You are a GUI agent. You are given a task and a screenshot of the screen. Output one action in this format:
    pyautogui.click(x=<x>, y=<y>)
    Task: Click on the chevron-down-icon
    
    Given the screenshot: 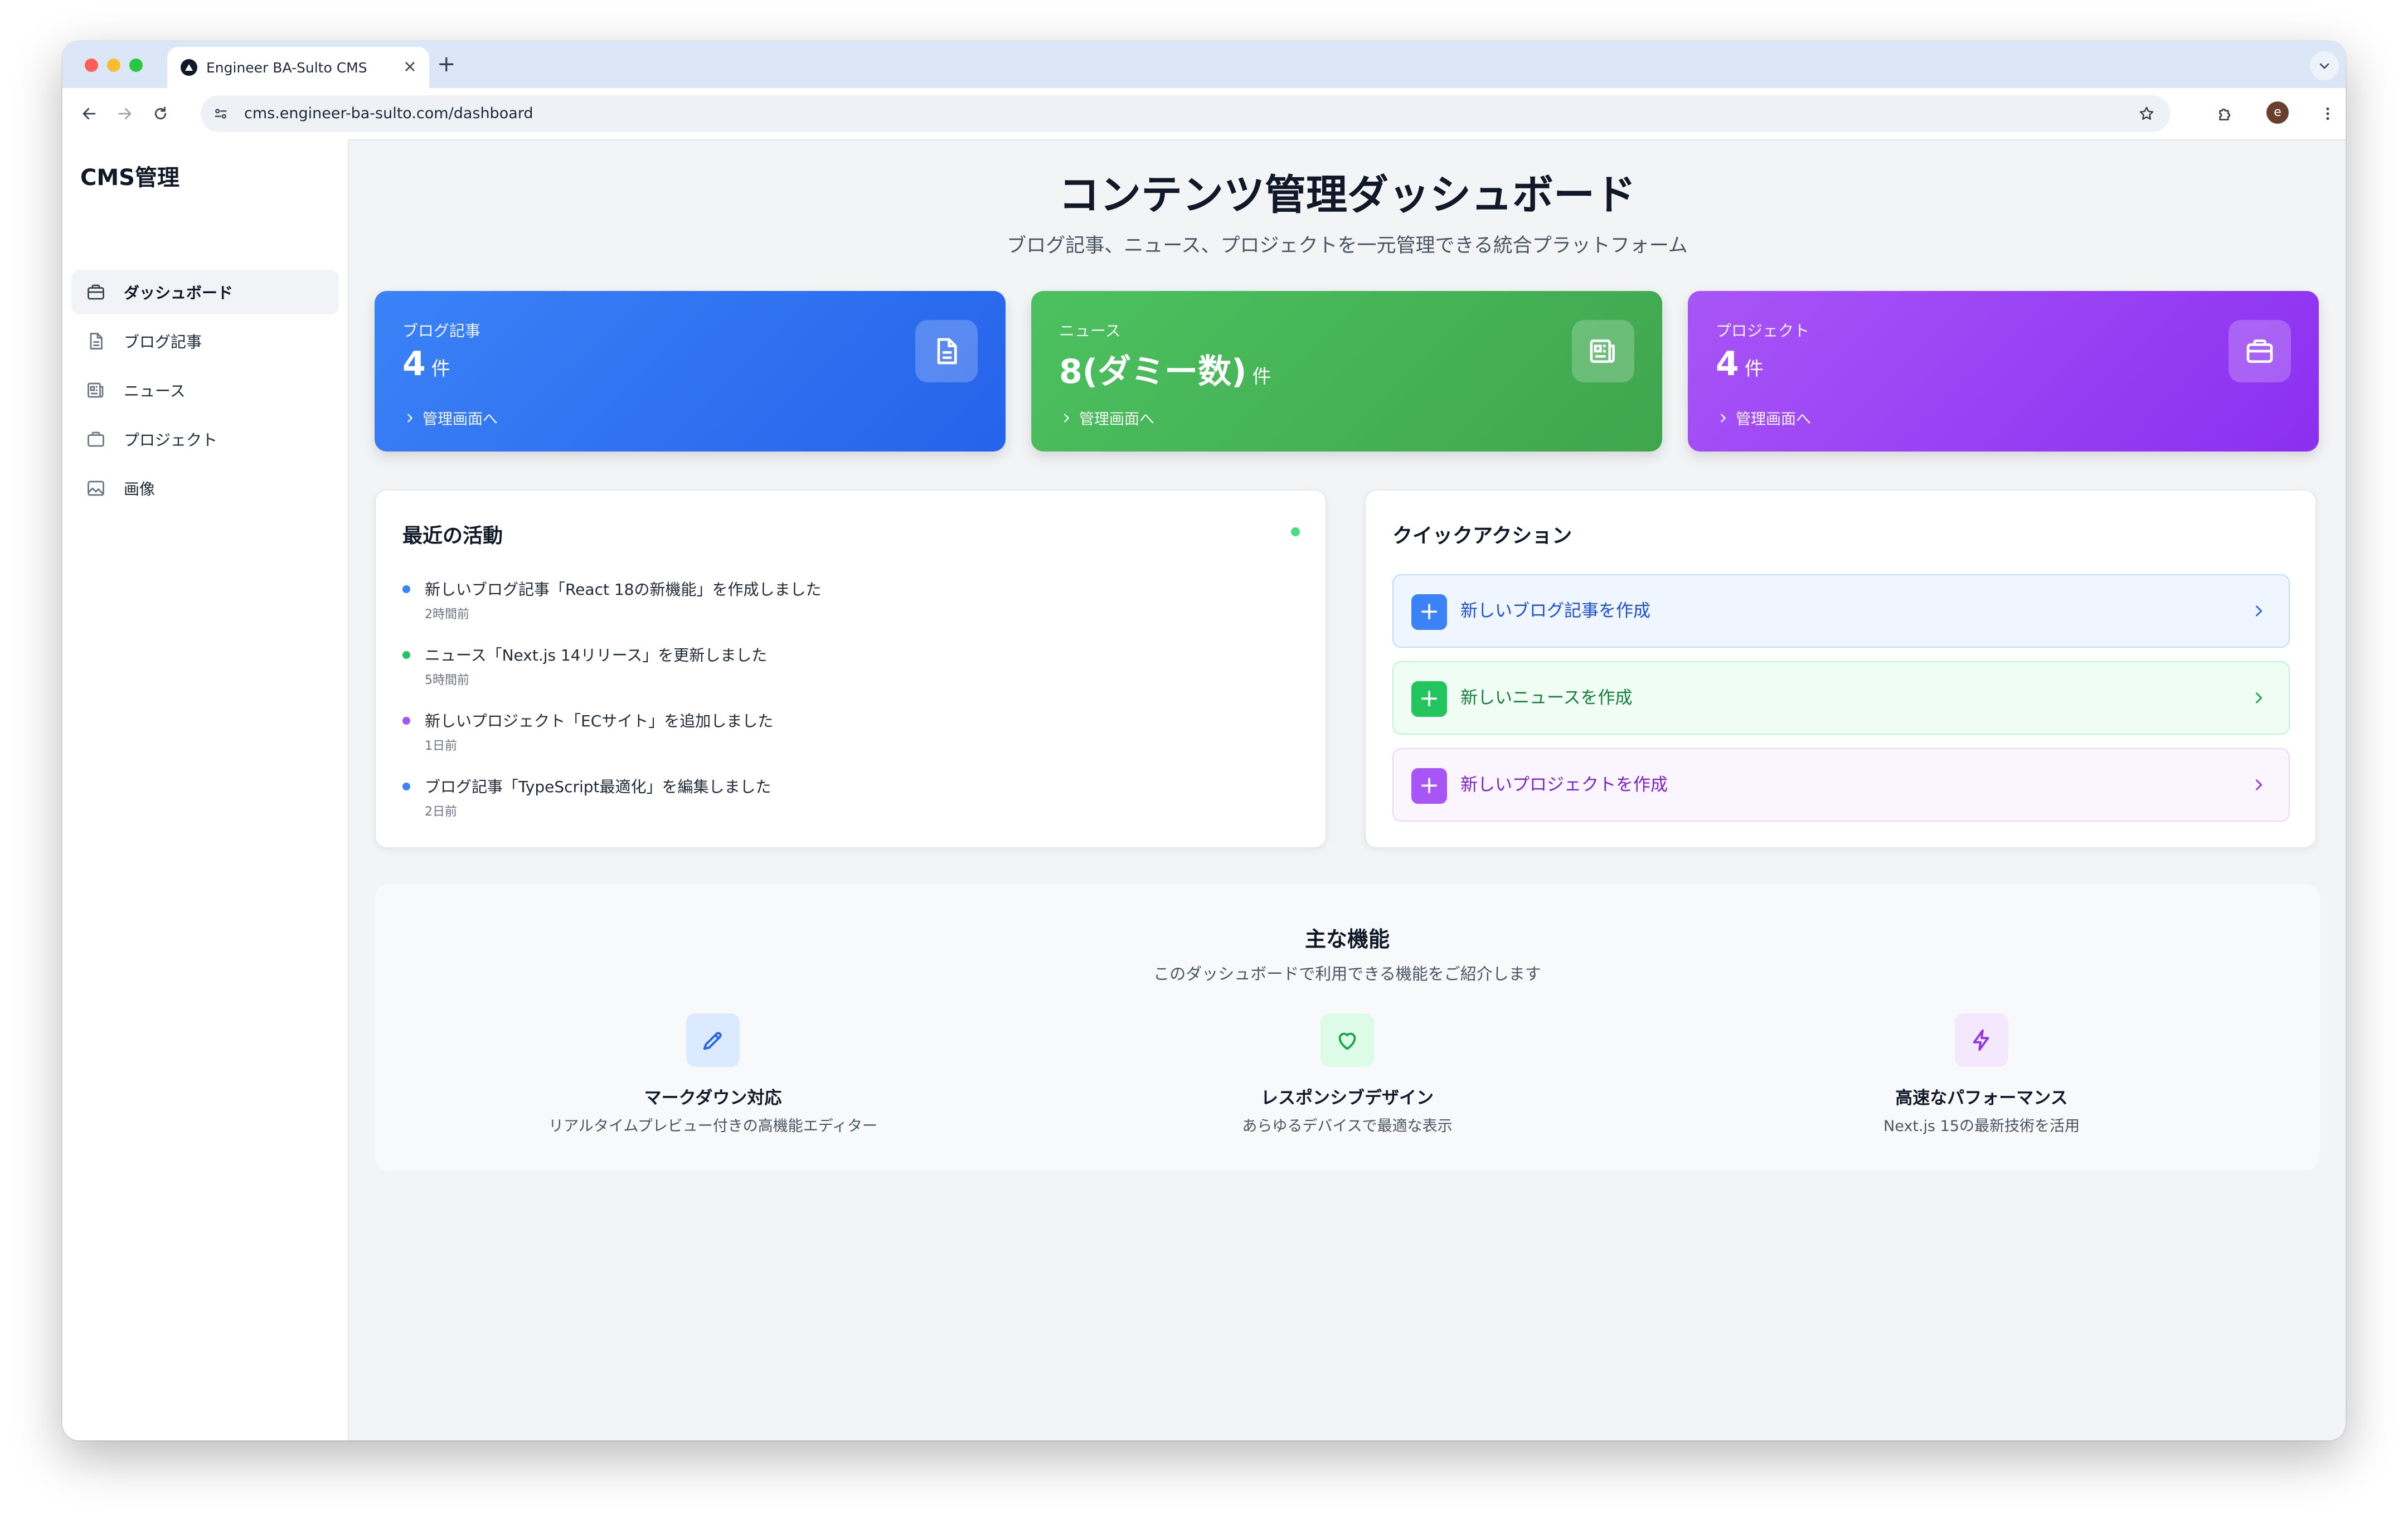 What is the action you would take?
    pyautogui.click(x=2324, y=66)
    